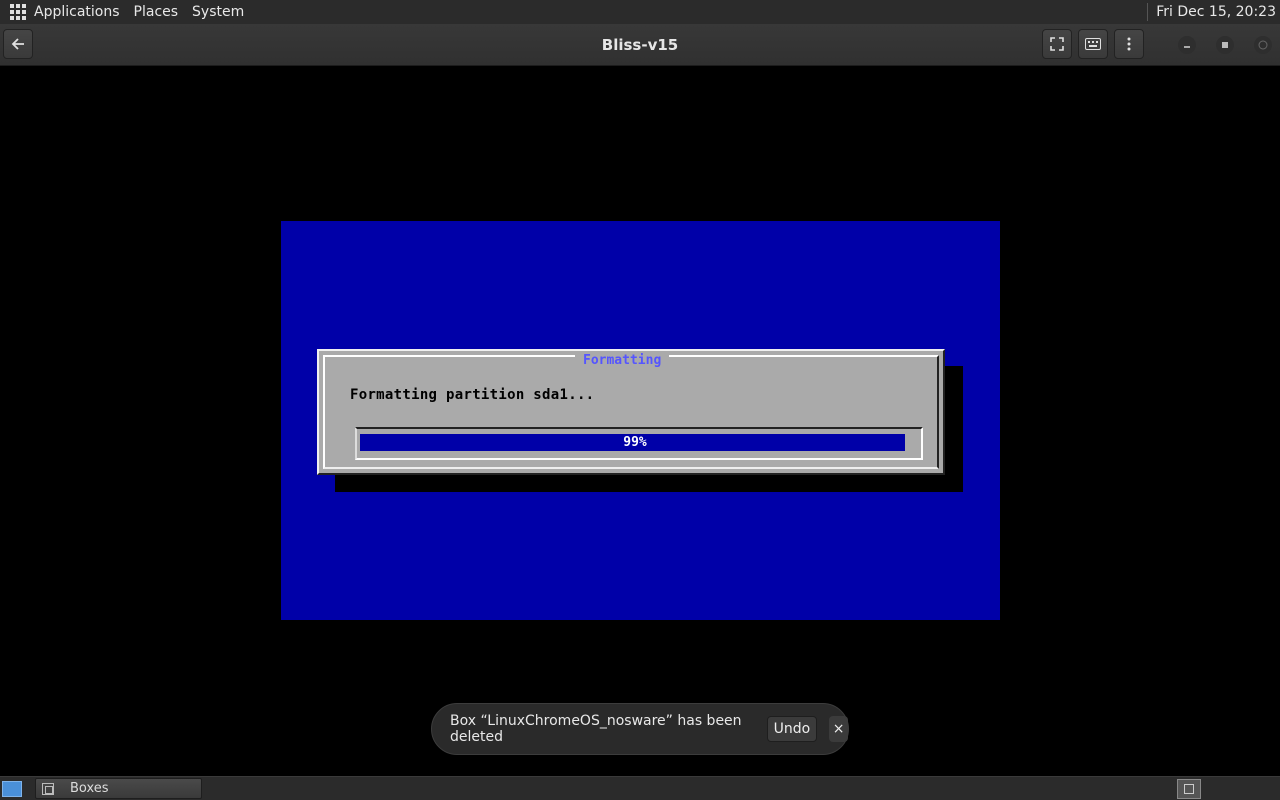 This screenshot has width=1280, height=800. I want to click on progress-box: 99%, so click(639, 443).